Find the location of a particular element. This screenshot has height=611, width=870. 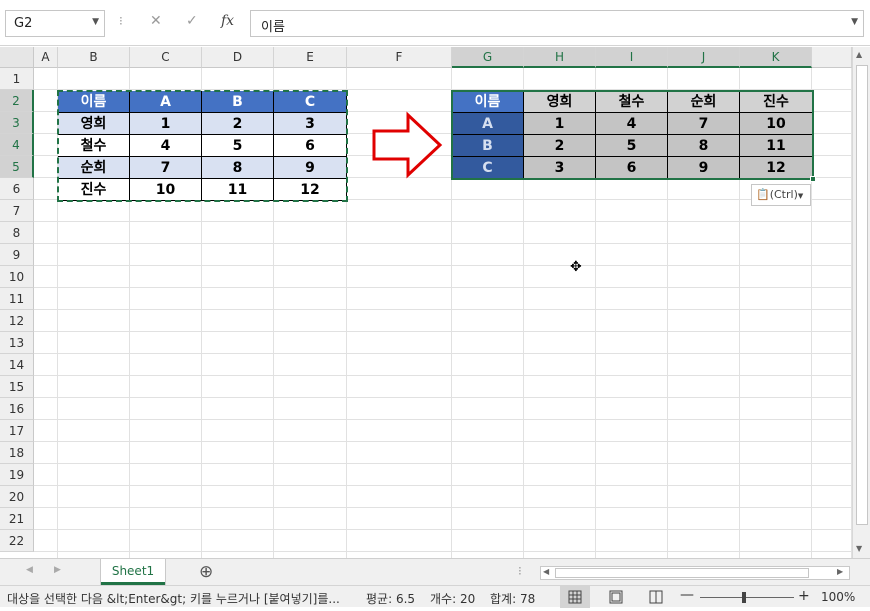

row-header-17: 17 is located at coordinates (17, 431).